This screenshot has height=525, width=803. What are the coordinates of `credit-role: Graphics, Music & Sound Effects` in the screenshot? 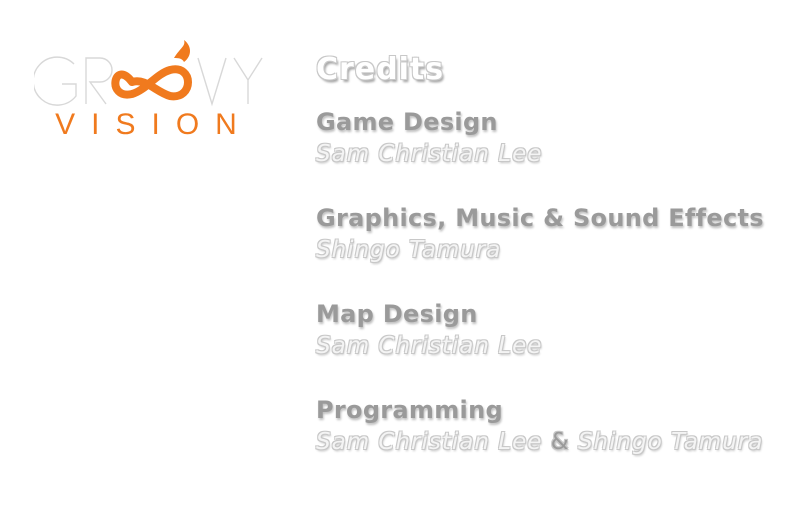 It's located at (540, 218).